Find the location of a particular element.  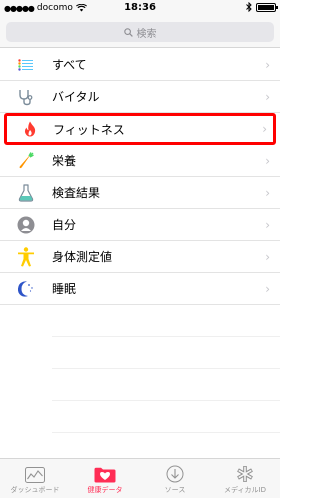

person-head-icon is located at coordinates (26, 225).